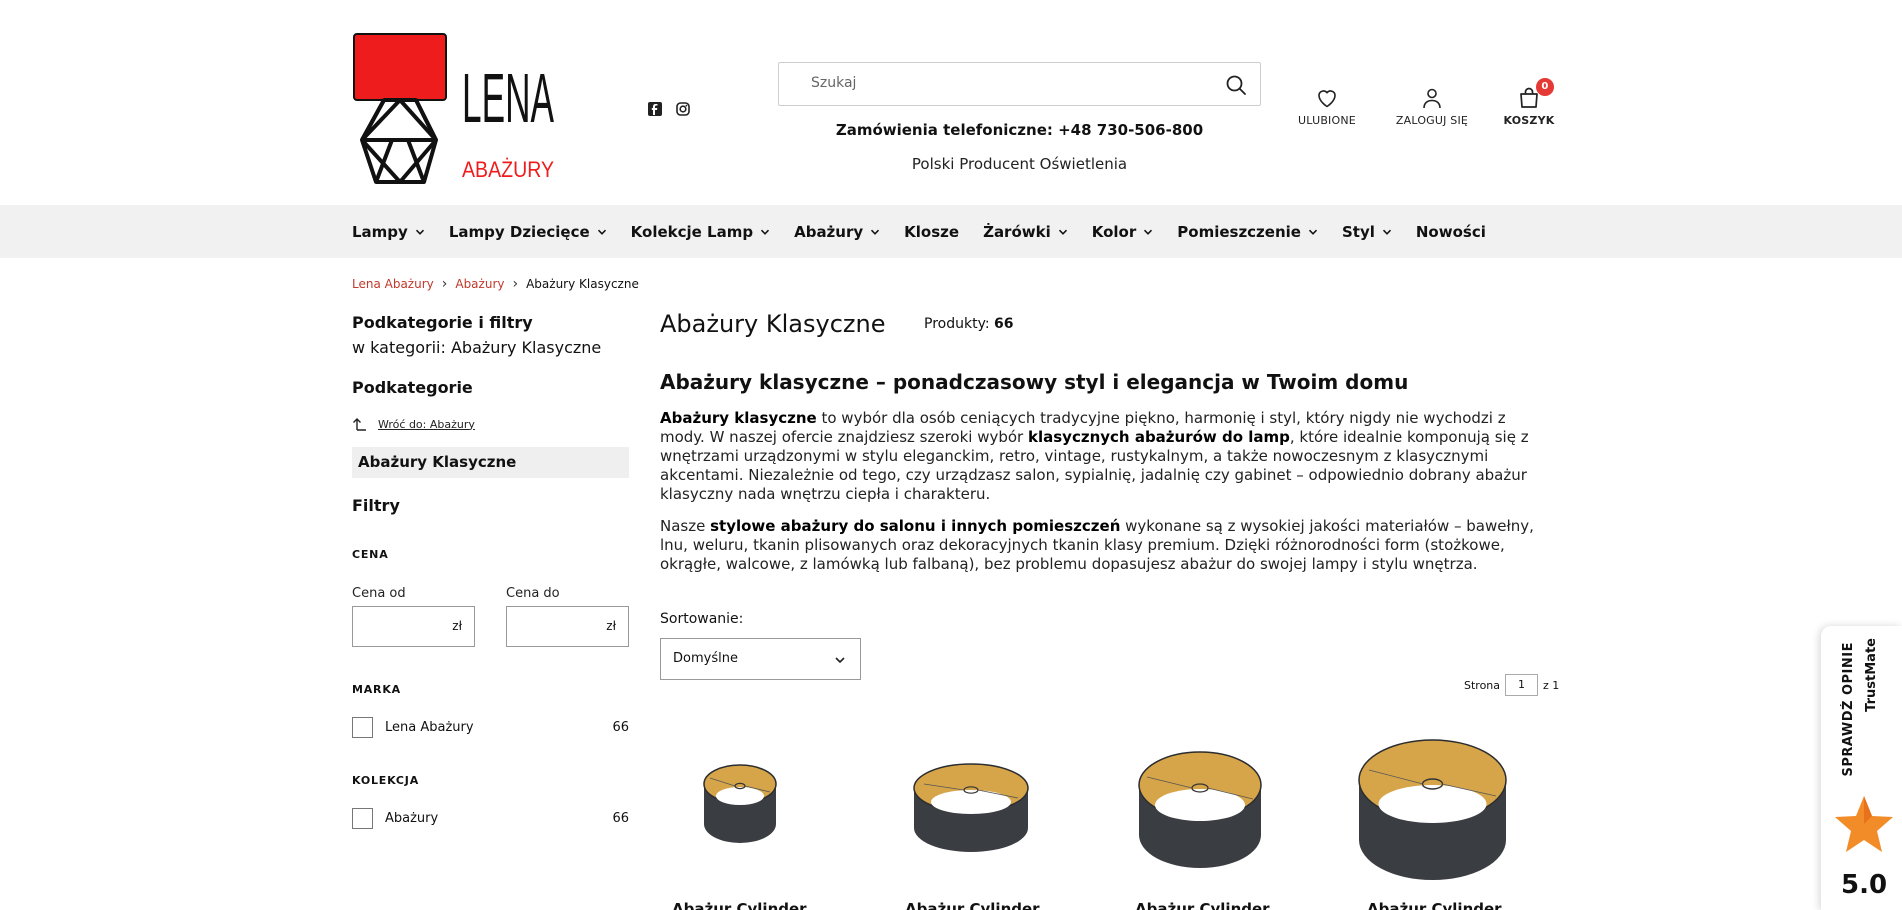  I want to click on nav-label: Kolor, so click(1114, 231).